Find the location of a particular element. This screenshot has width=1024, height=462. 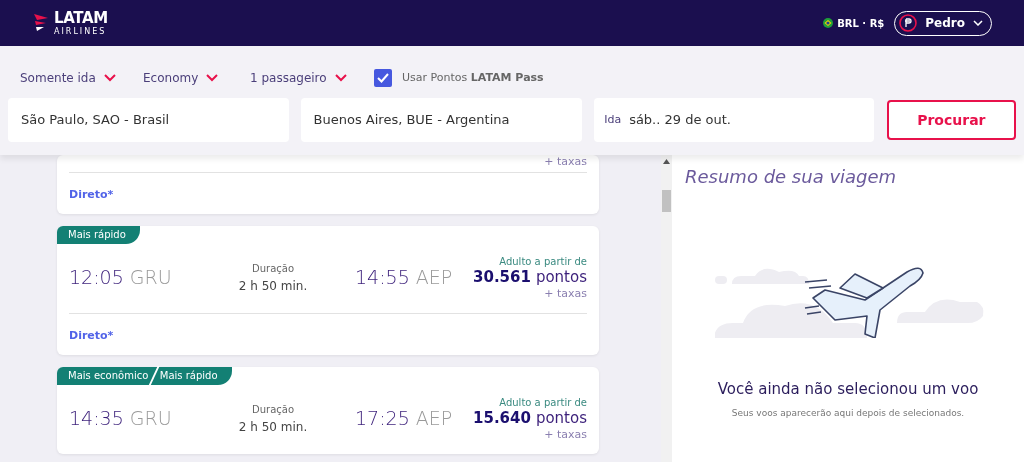

logo-subtext: AIRLINES is located at coordinates (81, 31).